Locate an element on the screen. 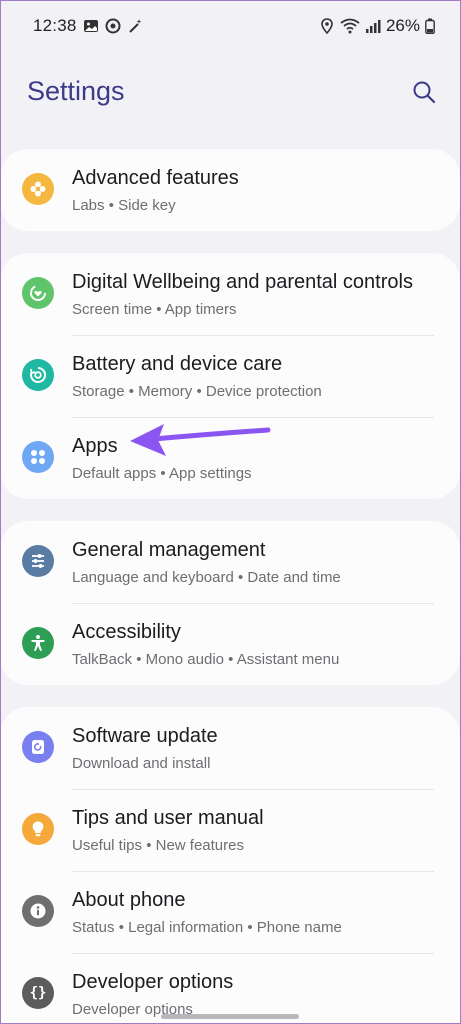 Image resolution: width=461 pixels, height=1024 pixels. item-title: Digital Wellbeing and parental controls is located at coordinates (242, 282).